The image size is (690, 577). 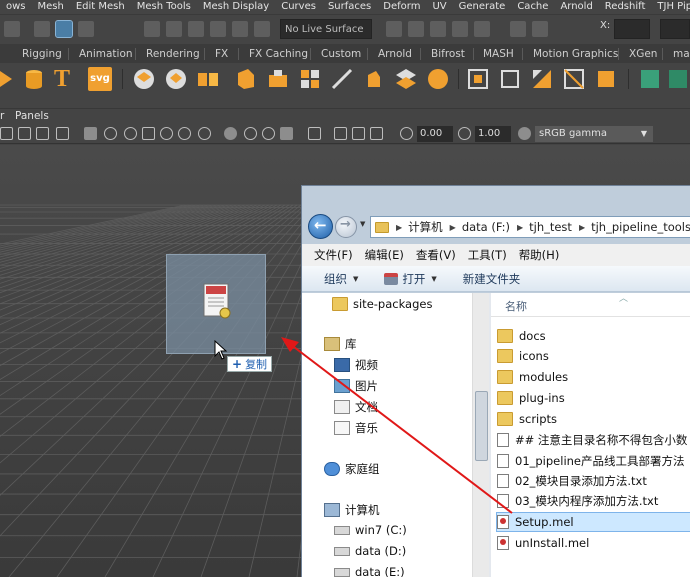 I want to click on depth-of-field-icon, so click(x=268, y=133).